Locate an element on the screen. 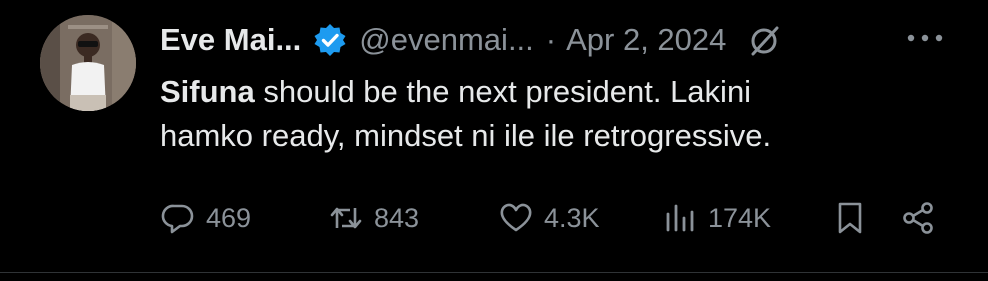  repost-button: 843 is located at coordinates (373, 218).